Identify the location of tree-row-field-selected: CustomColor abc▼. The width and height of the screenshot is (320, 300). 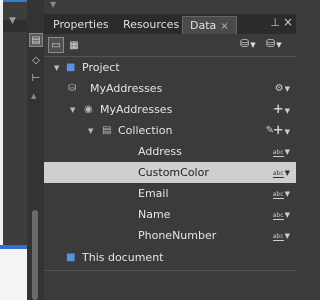
(170, 172).